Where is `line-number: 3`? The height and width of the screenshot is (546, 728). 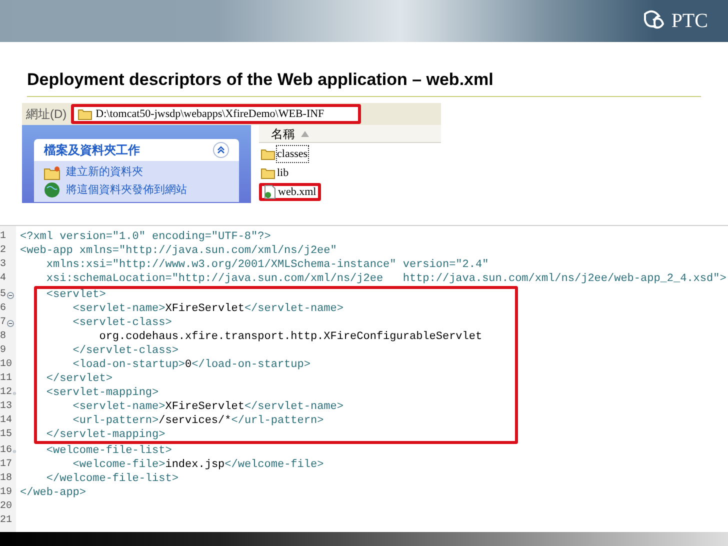
line-number: 3 is located at coordinates (3, 265).